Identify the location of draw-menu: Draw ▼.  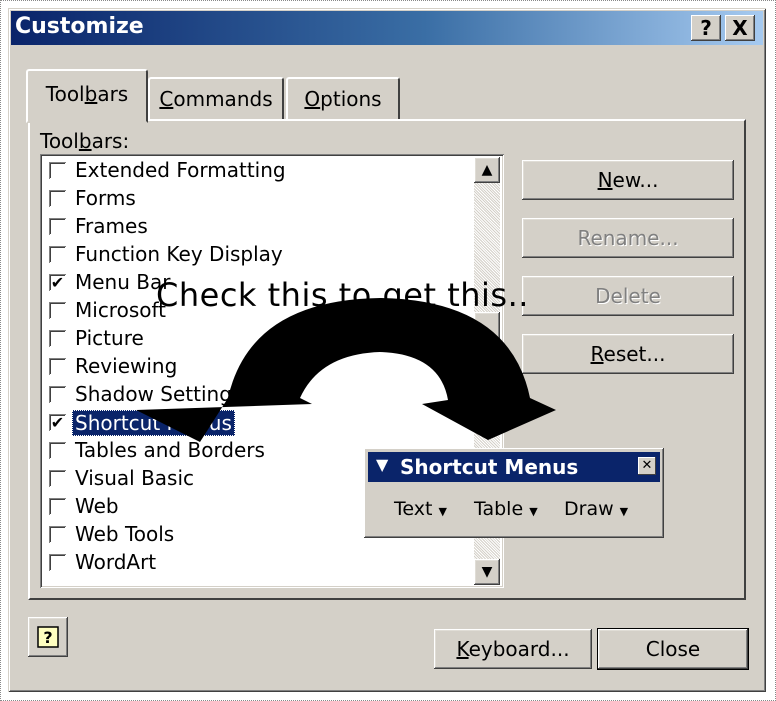
(596, 509).